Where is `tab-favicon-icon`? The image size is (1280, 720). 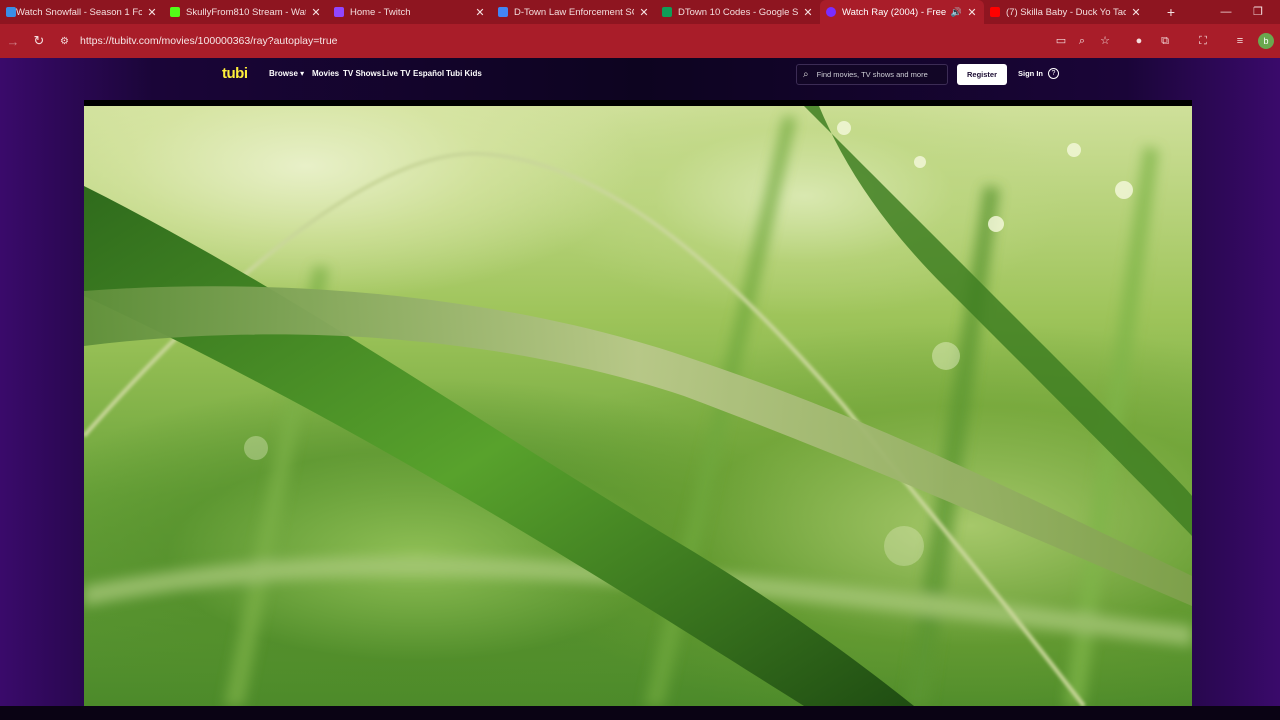 tab-favicon-icon is located at coordinates (11, 12).